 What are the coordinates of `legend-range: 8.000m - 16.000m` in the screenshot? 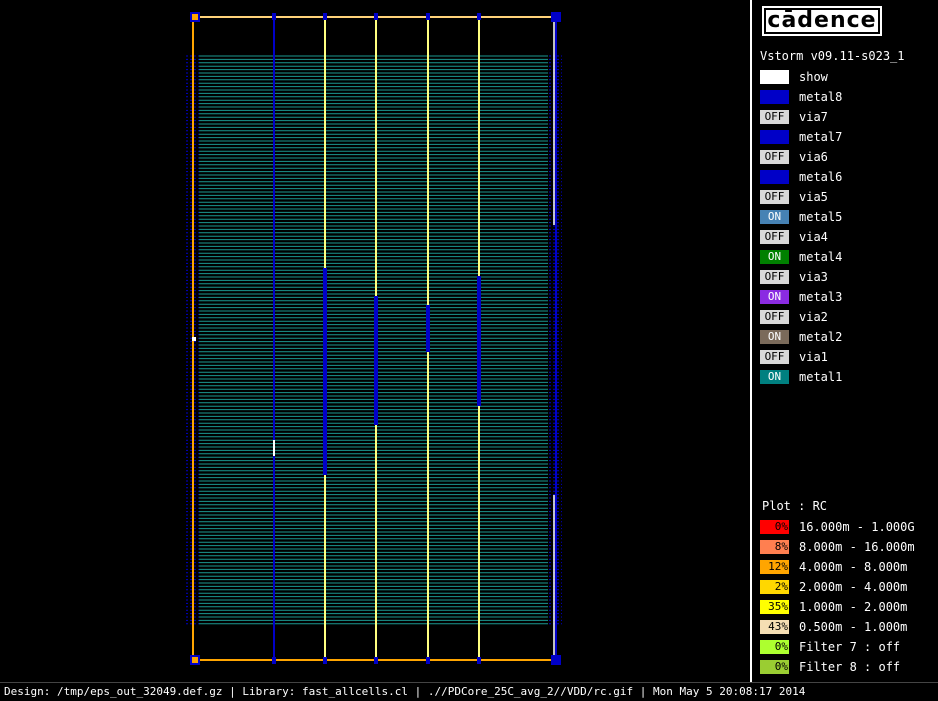 It's located at (857, 547).